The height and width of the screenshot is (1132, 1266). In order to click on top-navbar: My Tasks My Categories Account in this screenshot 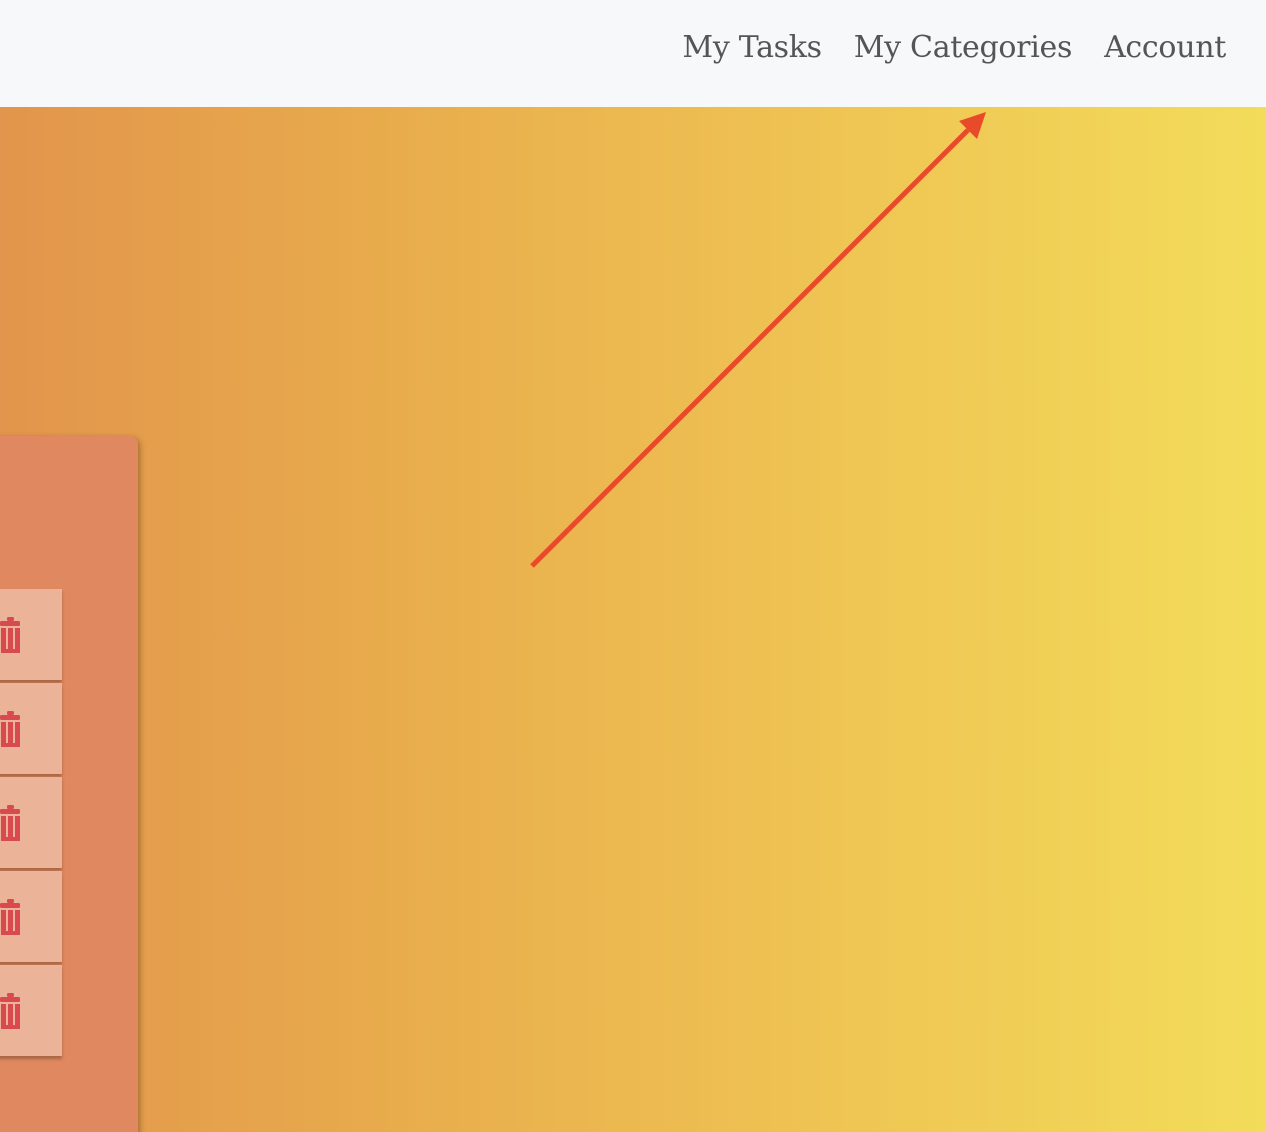, I will do `click(633, 53)`.